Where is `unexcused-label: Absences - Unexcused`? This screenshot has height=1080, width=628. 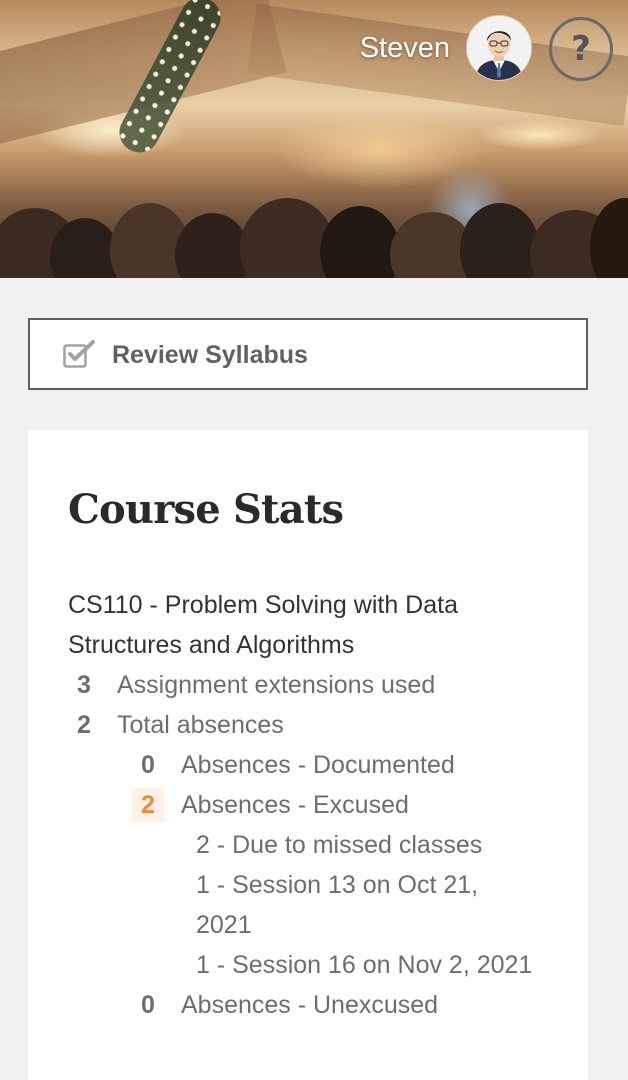
unexcused-label: Absences - Unexcused is located at coordinates (310, 1005).